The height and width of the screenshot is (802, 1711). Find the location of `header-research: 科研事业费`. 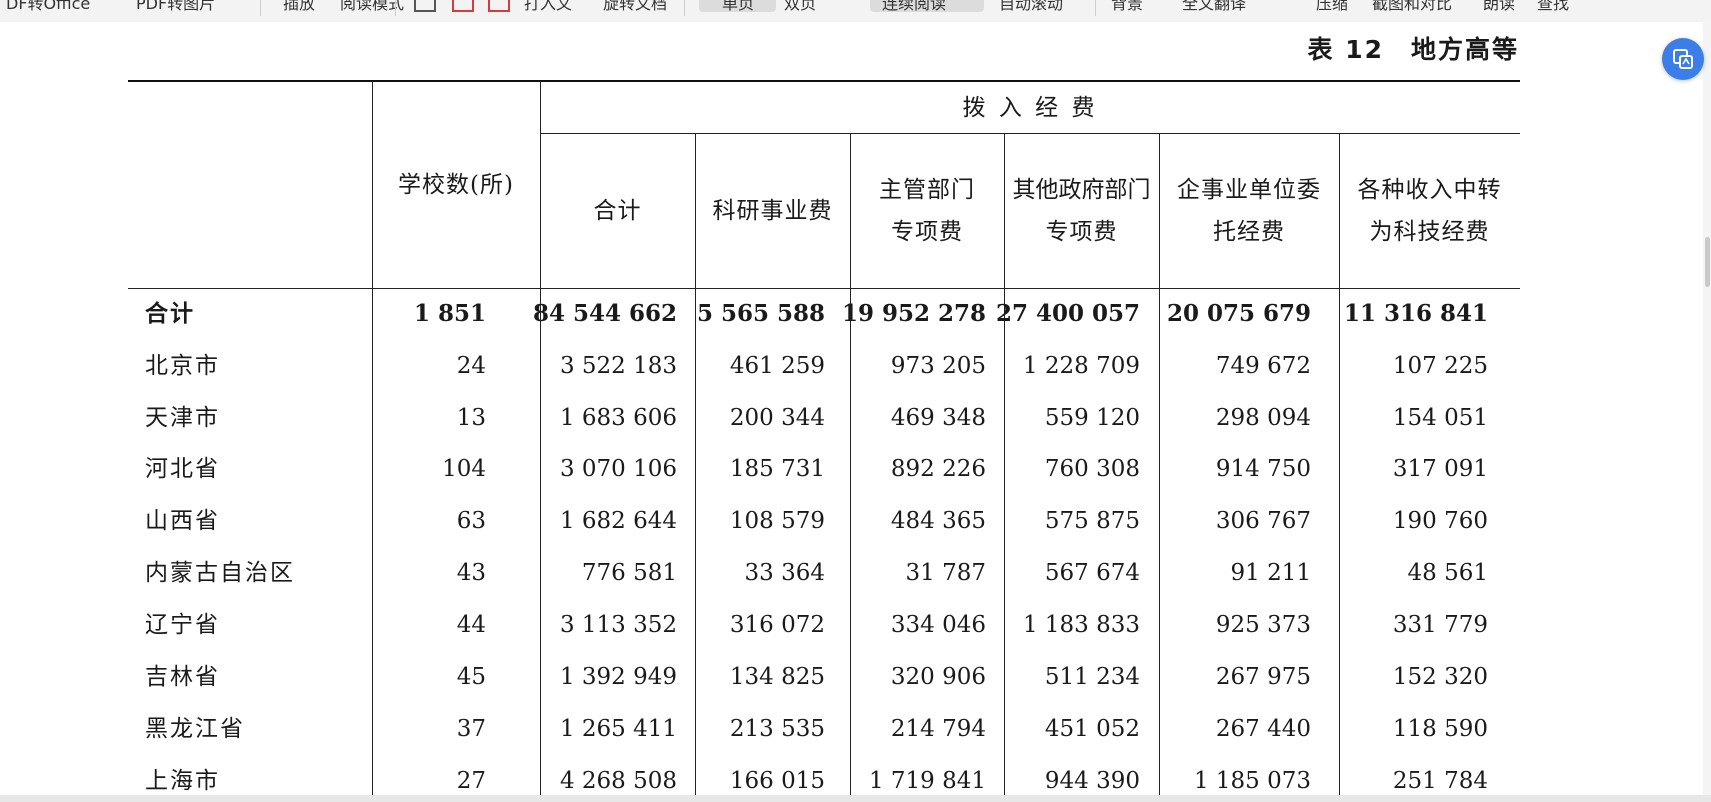

header-research: 科研事业费 is located at coordinates (772, 211).